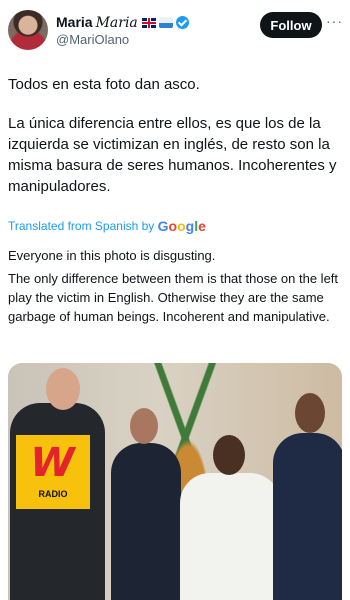 The height and width of the screenshot is (600, 350). Describe the element at coordinates (148, 23) in the screenshot. I see `uk-flag-icon` at that location.